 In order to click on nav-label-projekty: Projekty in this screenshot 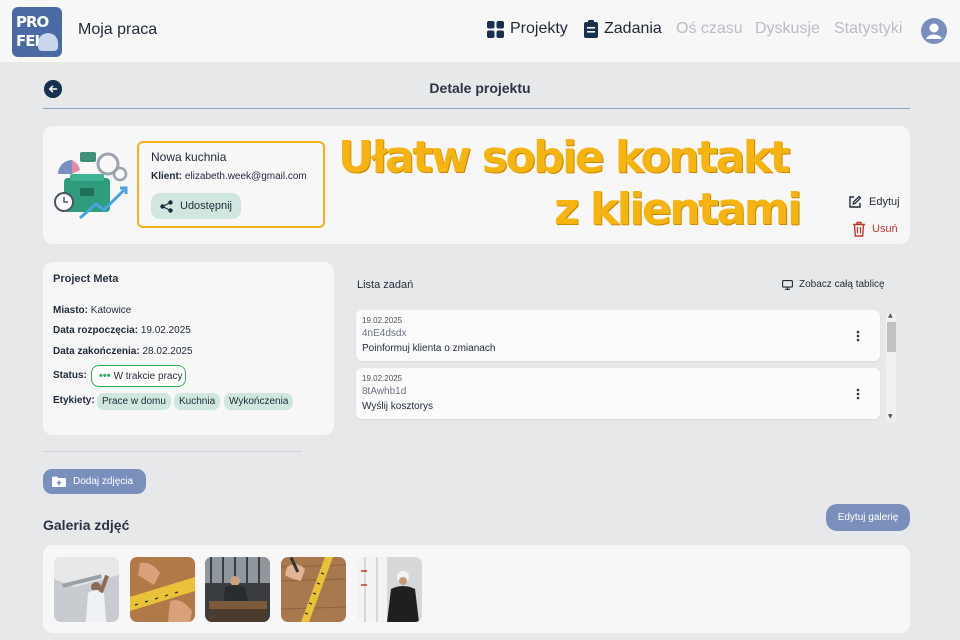, I will do `click(539, 28)`.